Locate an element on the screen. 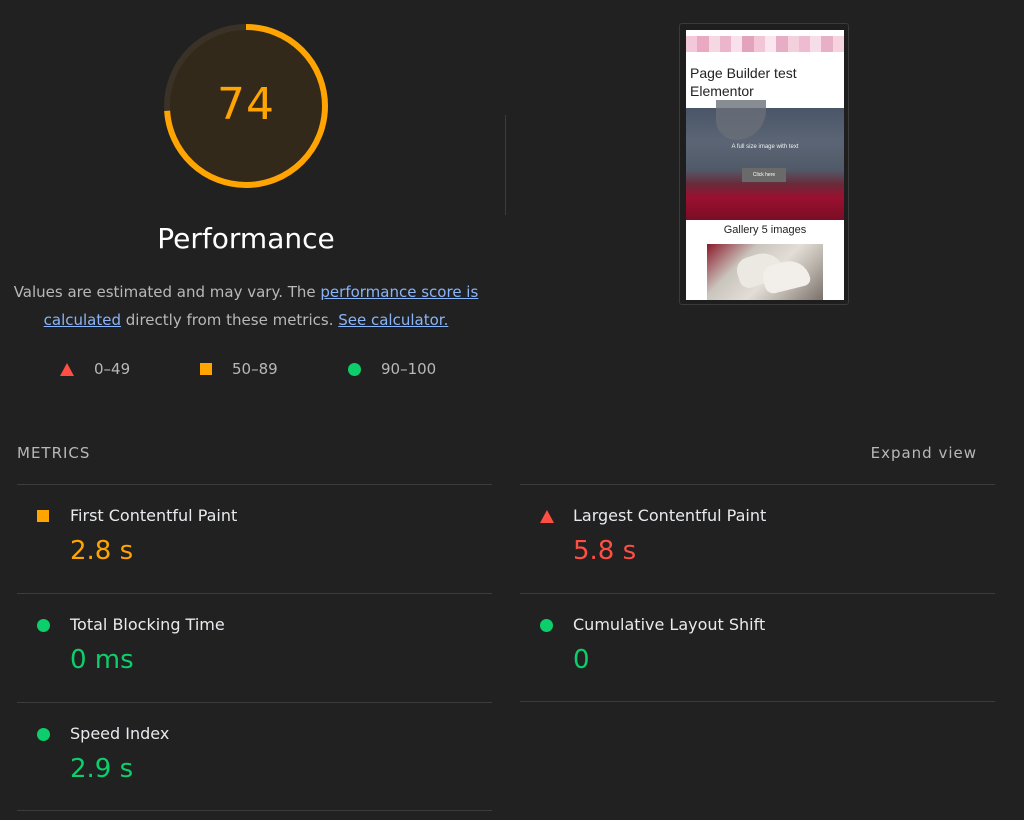  metric-label: Speed Index is located at coordinates (120, 733).